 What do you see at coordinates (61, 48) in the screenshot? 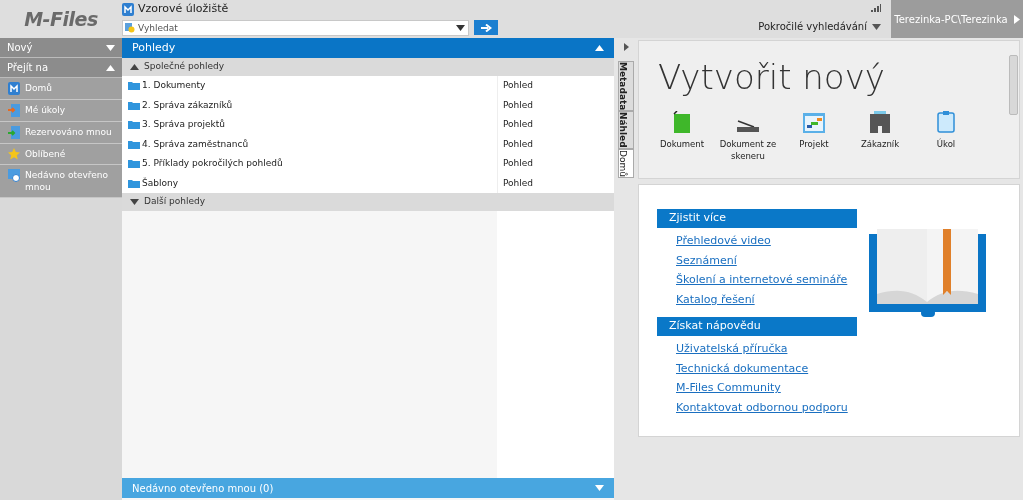
I see `sidebar-section: Nový` at bounding box center [61, 48].